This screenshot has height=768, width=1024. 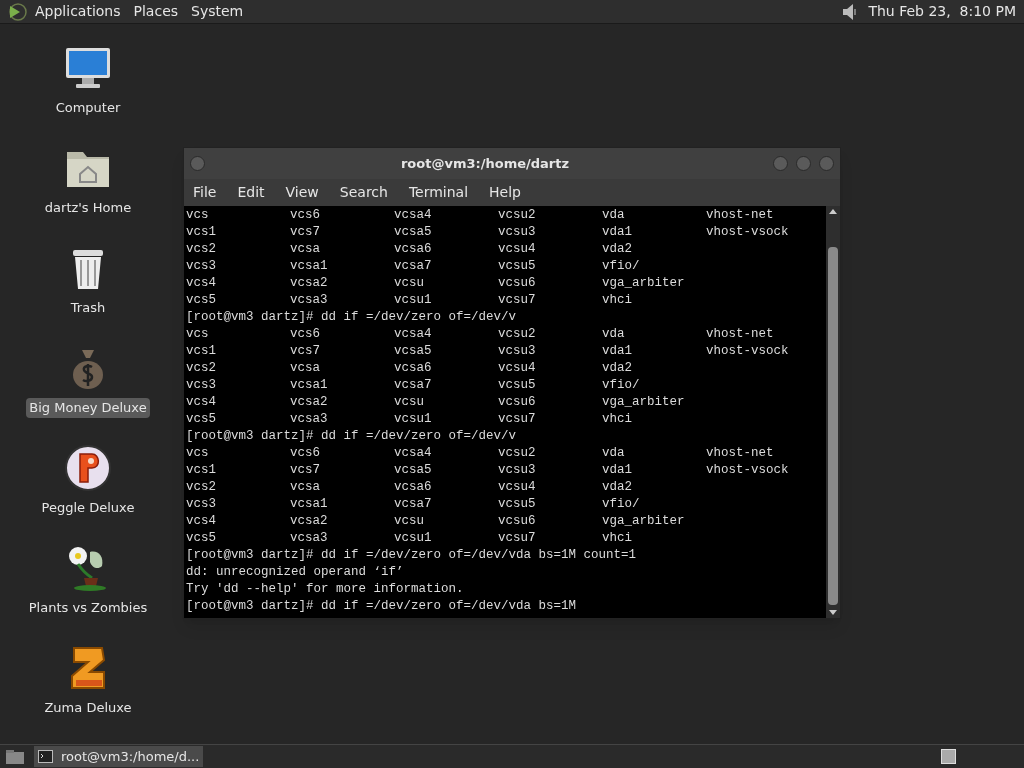 What do you see at coordinates (15, 756) in the screenshot?
I see `show-desktop-icon` at bounding box center [15, 756].